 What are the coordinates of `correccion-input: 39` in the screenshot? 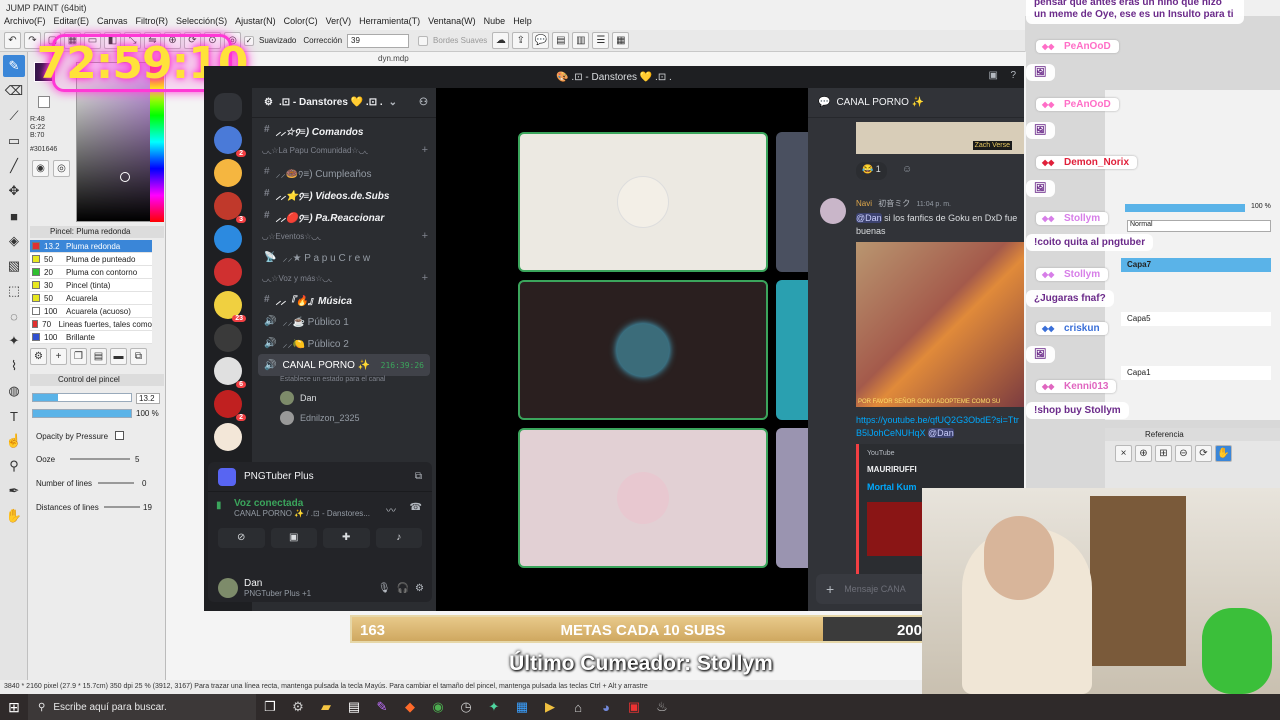 It's located at (378, 40).